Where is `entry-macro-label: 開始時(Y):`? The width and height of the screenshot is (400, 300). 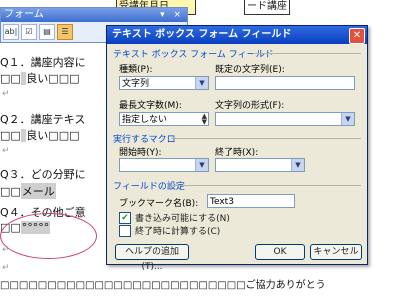 entry-macro-label: 開始時(Y): is located at coordinates (140, 153).